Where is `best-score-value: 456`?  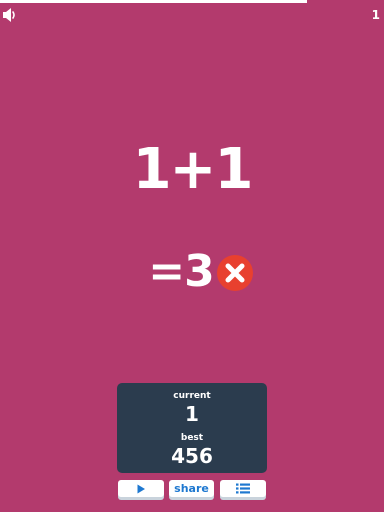
best-score-value: 456 is located at coordinates (192, 456).